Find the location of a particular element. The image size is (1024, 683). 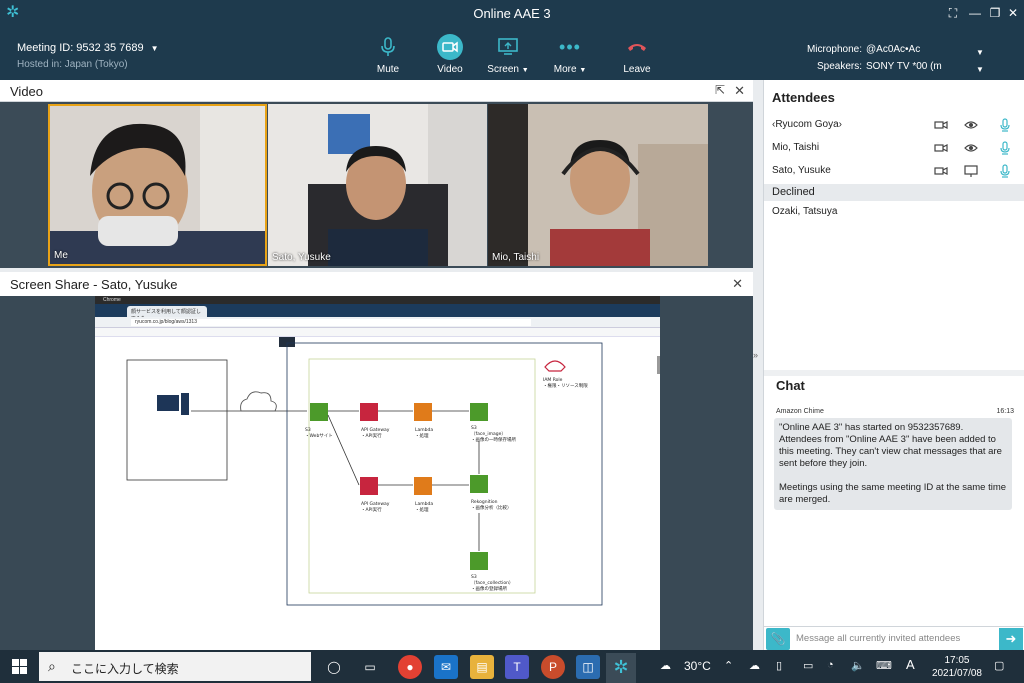

close-screen-share-button: ✕ is located at coordinates (737, 284).